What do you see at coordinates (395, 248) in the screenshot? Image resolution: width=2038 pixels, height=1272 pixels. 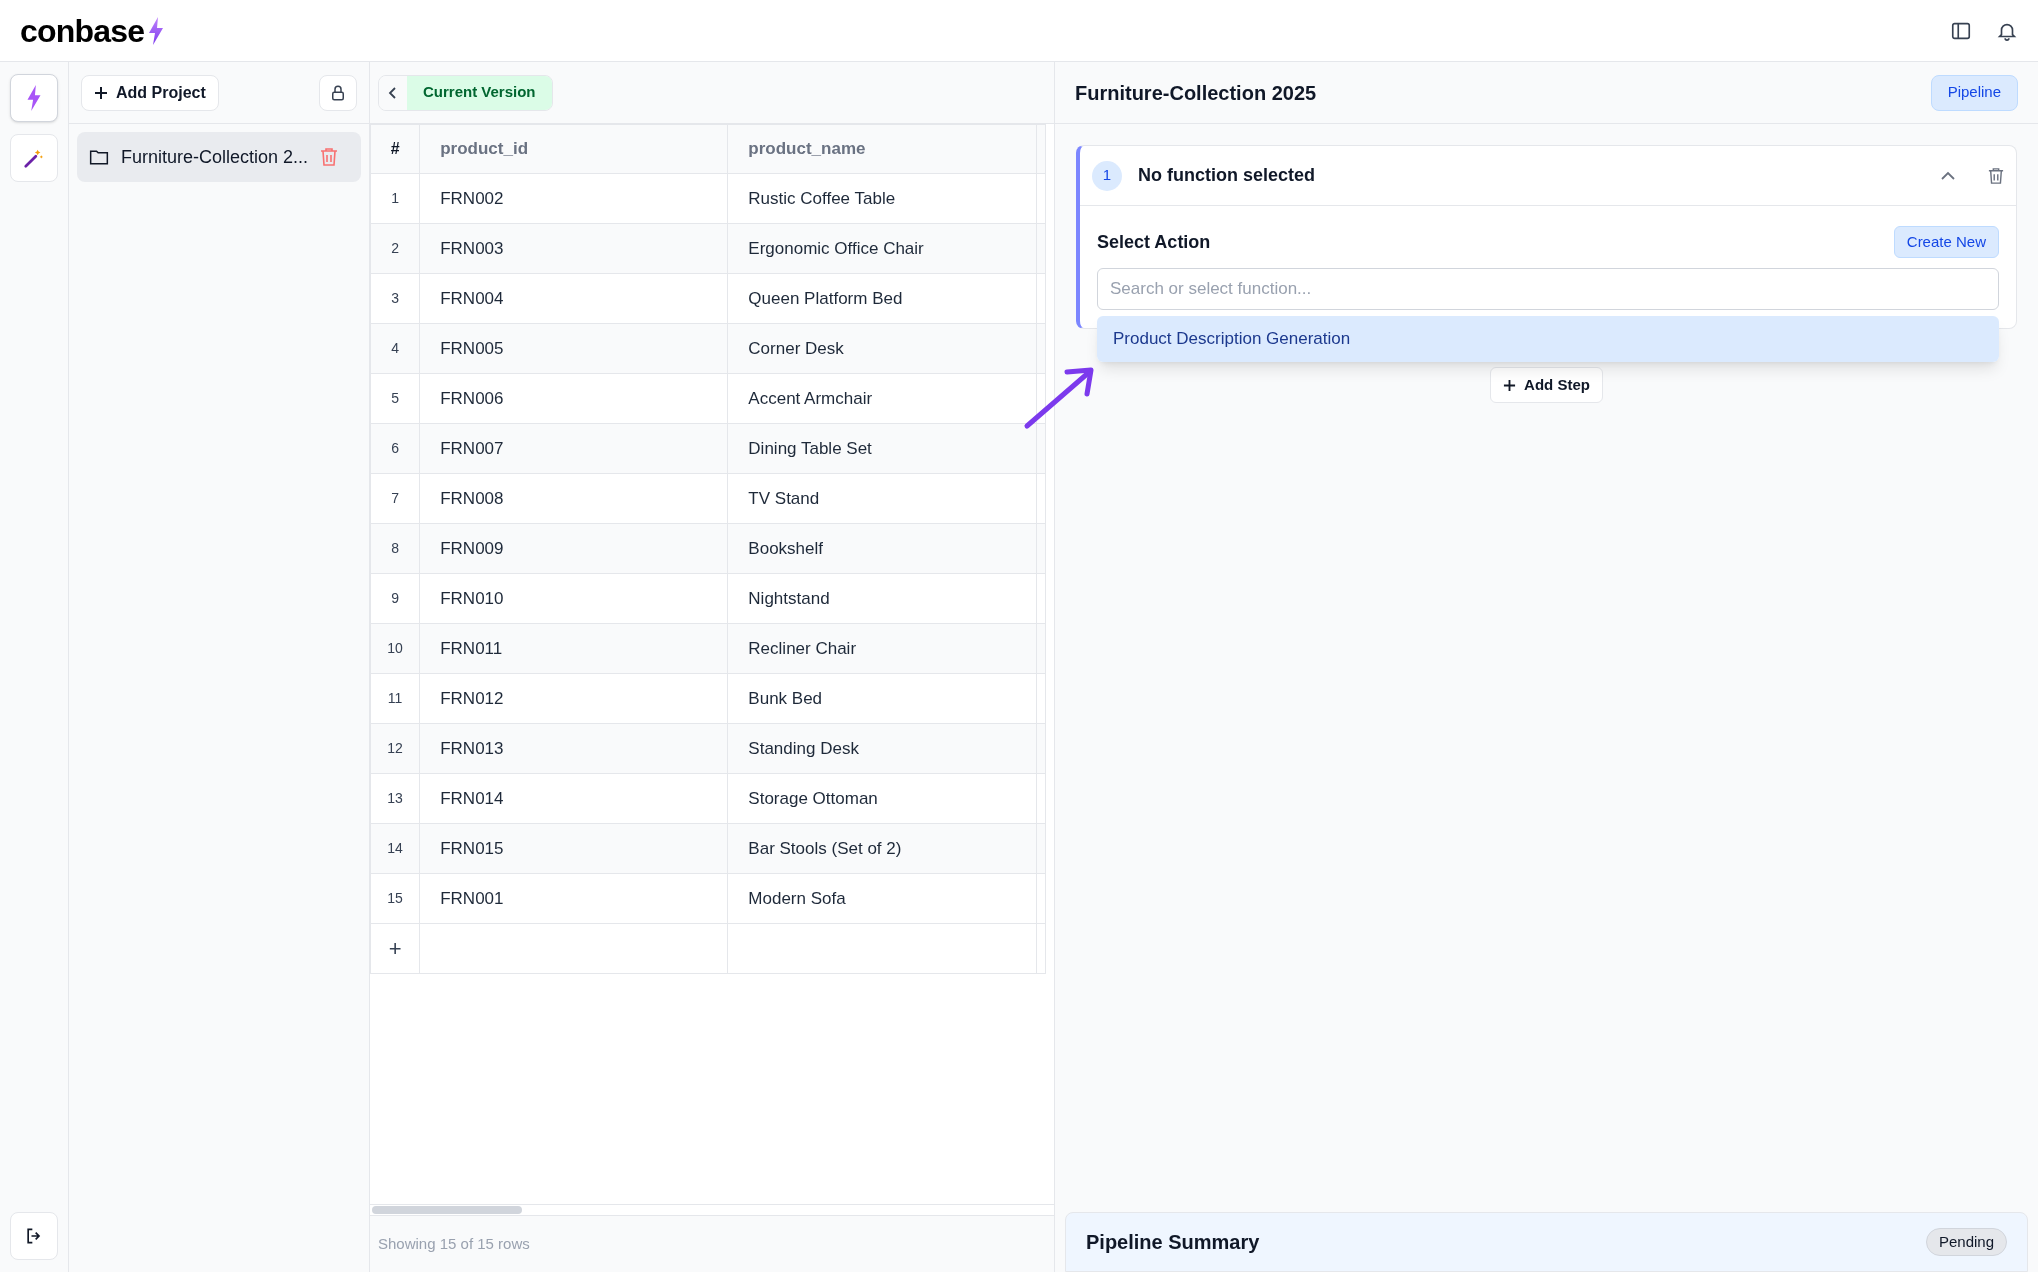 I see `row-number: 2` at bounding box center [395, 248].